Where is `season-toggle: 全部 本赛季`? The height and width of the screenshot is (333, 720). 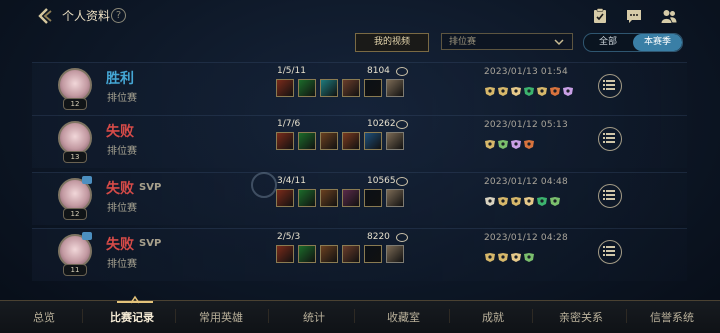 season-toggle: 全部 本赛季 is located at coordinates (633, 42).